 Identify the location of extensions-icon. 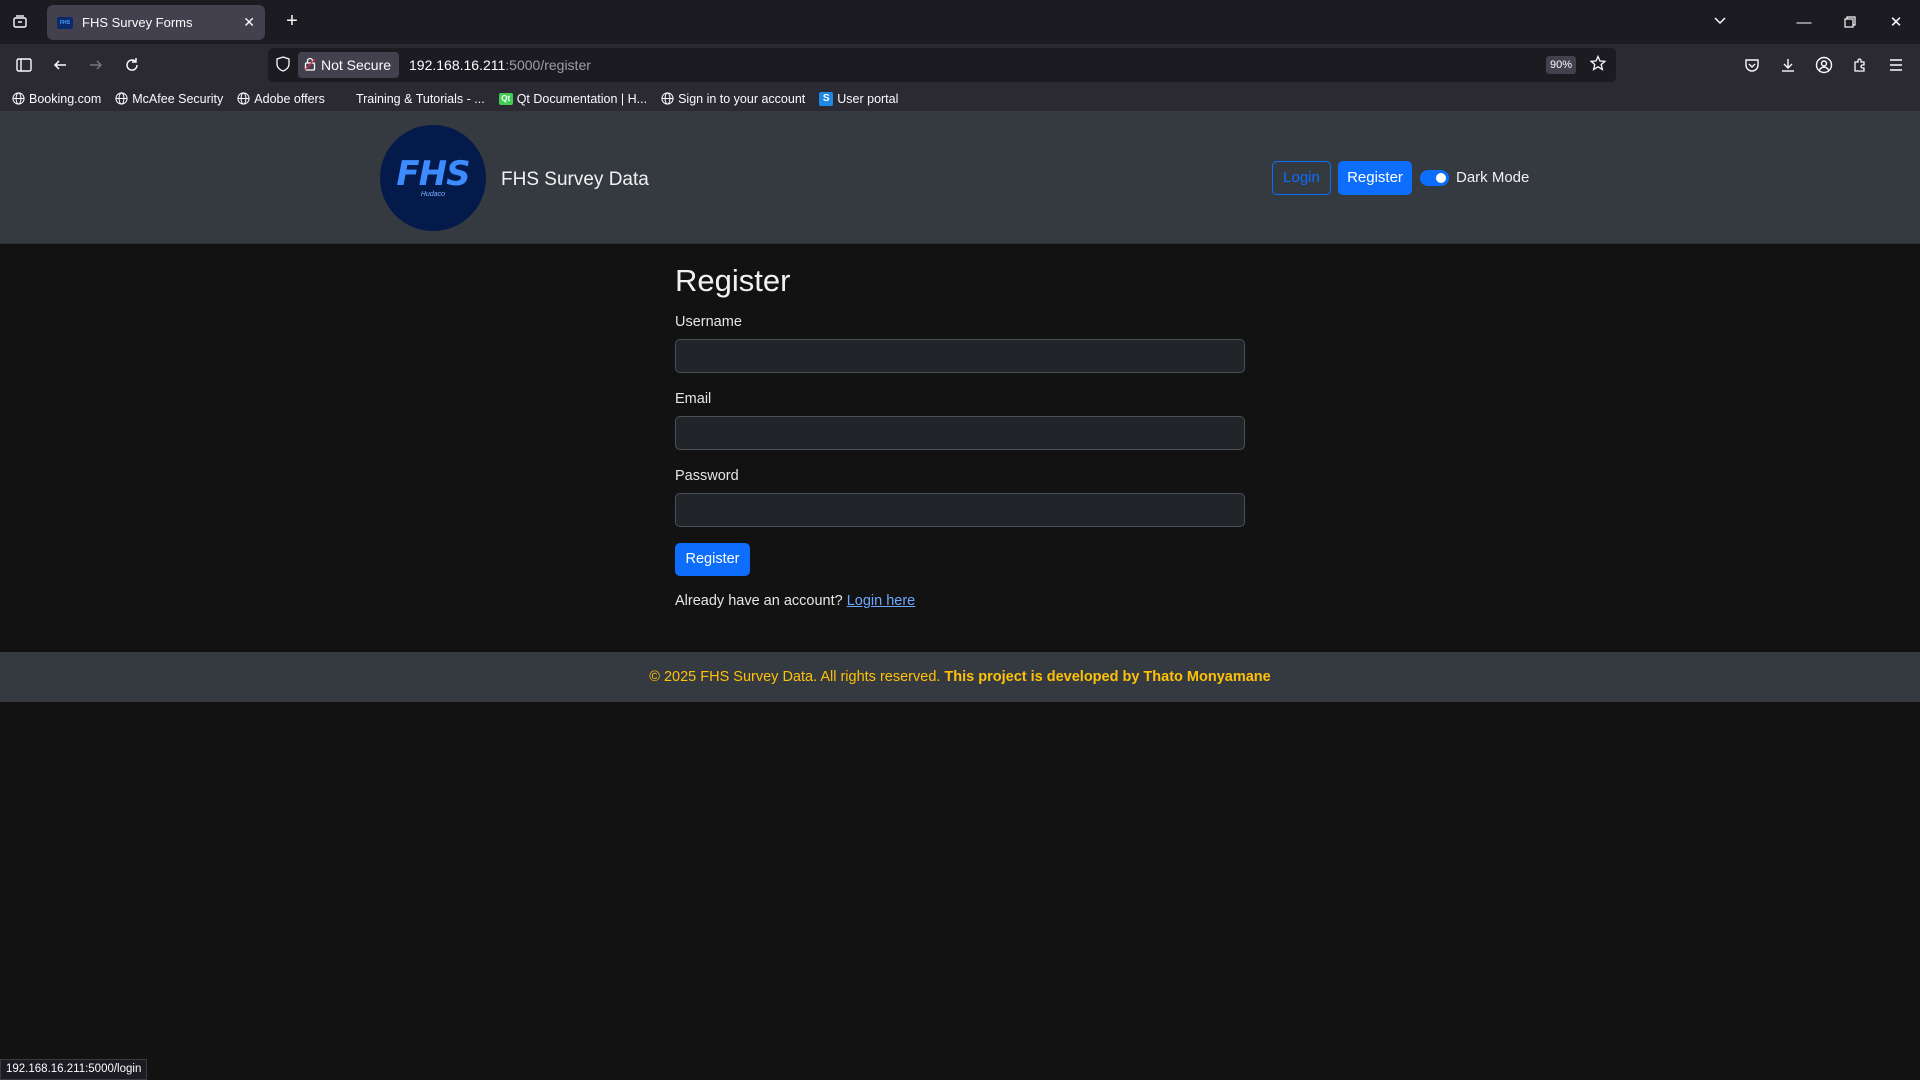
(1860, 65).